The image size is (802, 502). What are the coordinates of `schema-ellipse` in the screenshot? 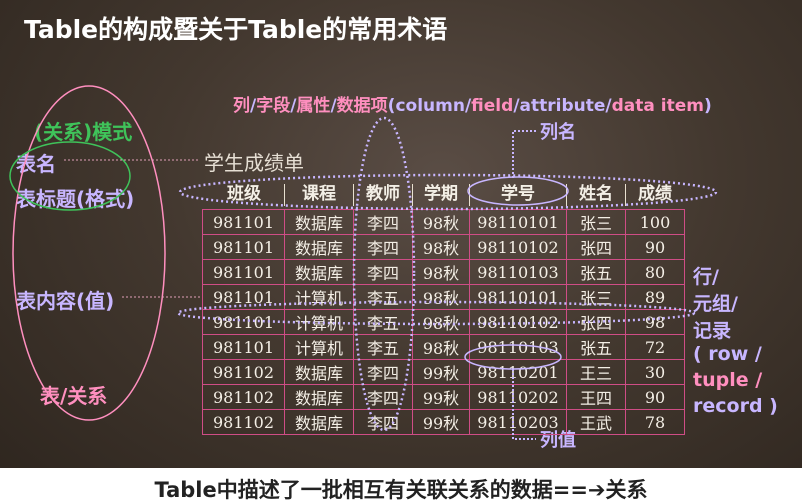 It's located at (70, 176).